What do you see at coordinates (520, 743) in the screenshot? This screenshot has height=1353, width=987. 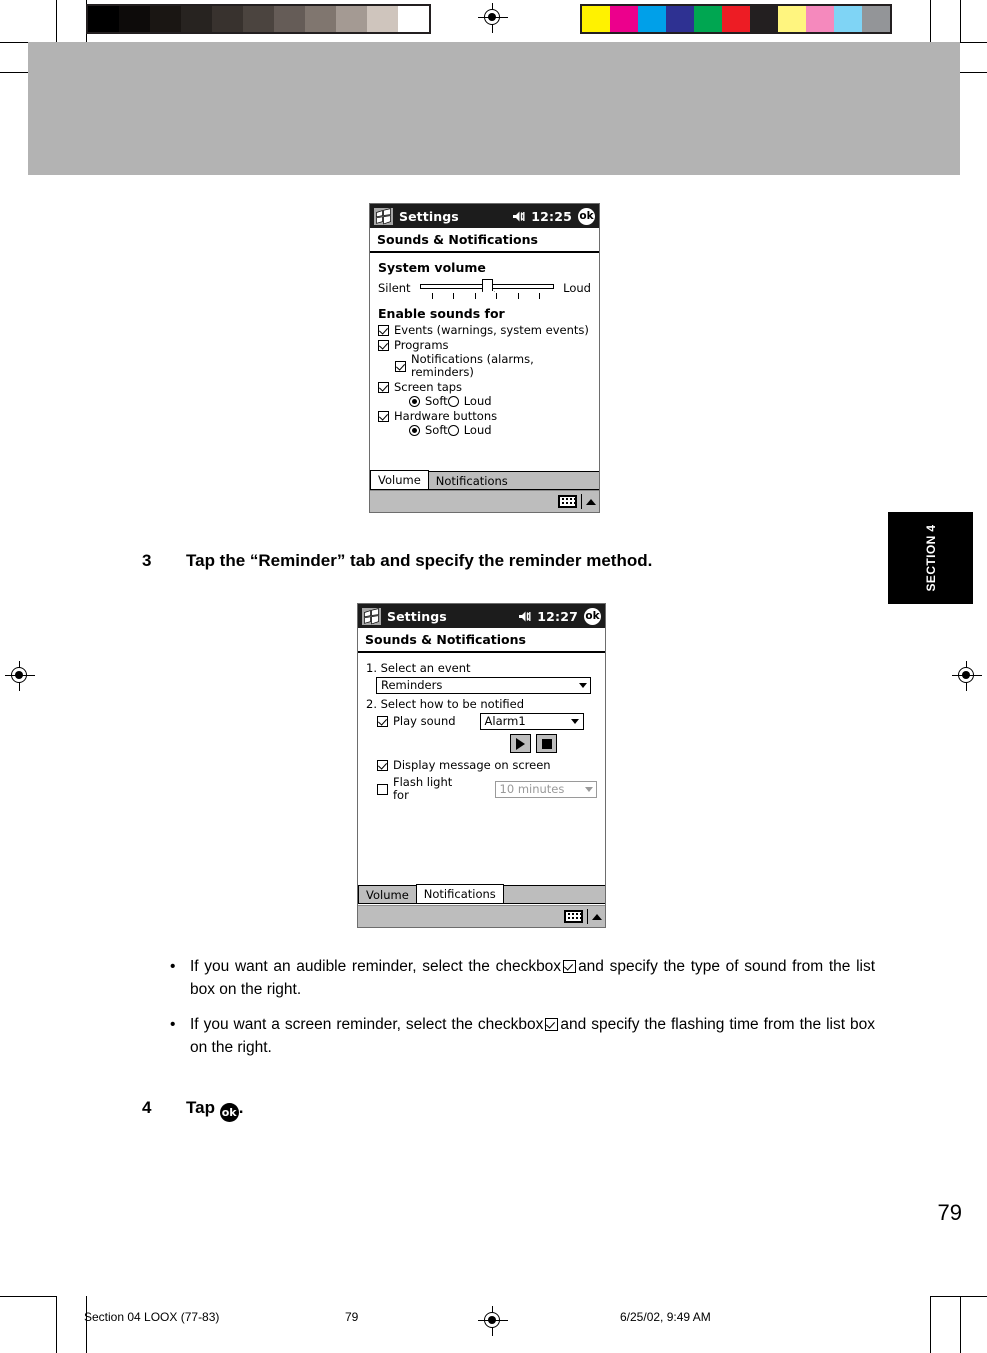 I see `play-button` at bounding box center [520, 743].